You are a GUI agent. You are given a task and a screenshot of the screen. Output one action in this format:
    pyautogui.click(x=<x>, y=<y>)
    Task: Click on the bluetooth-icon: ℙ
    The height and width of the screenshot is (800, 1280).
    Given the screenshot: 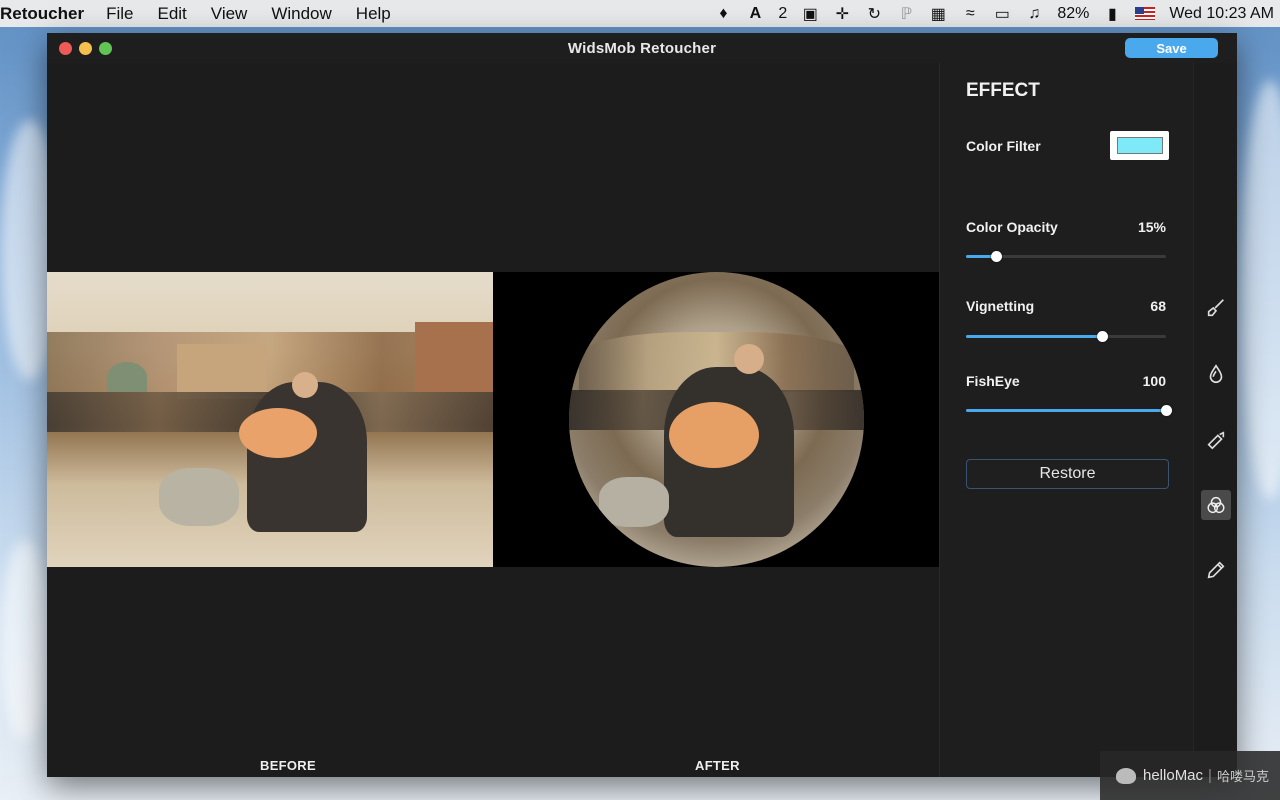 What is the action you would take?
    pyautogui.click(x=906, y=14)
    